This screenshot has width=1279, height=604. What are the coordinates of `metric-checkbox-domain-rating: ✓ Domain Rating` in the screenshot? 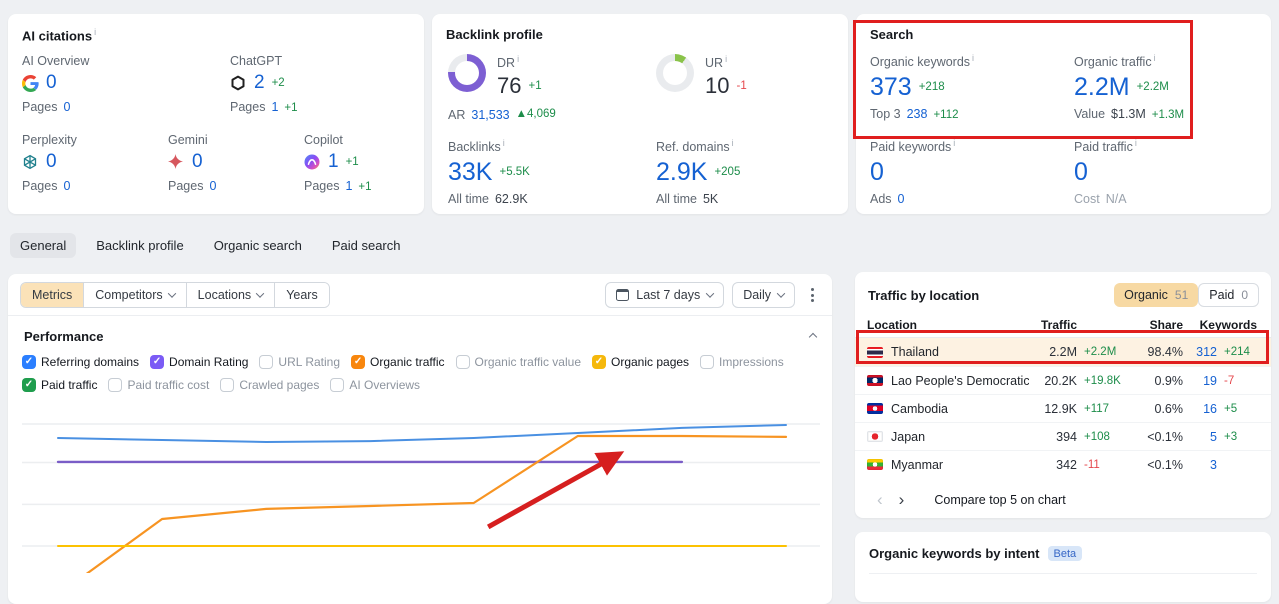 It's located at (199, 362).